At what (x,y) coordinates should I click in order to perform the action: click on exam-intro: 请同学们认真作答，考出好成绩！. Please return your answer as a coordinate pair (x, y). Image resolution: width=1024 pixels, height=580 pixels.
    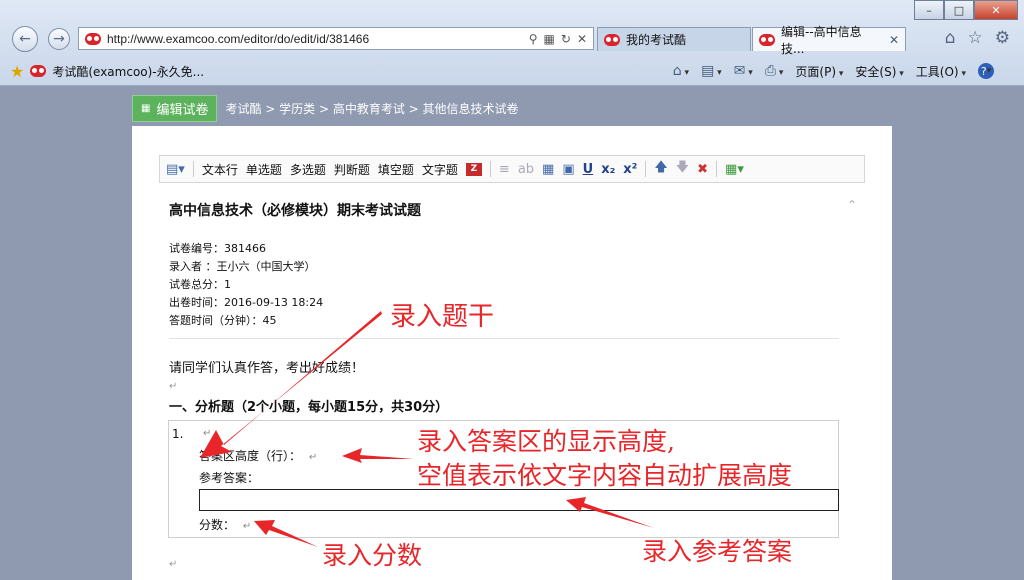
    Looking at the image, I should click on (505, 366).